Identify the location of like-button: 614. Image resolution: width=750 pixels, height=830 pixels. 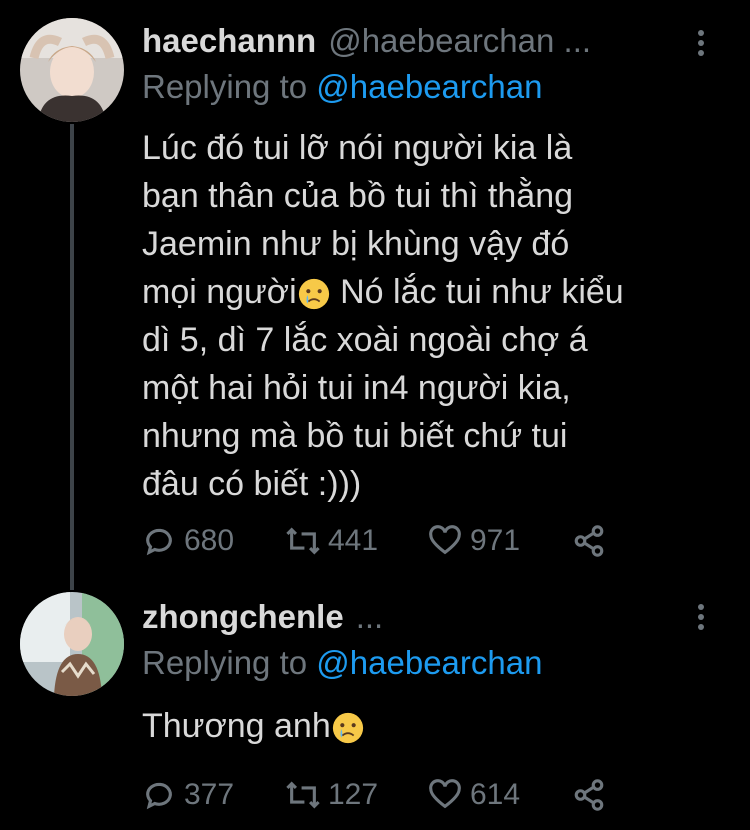
(500, 795).